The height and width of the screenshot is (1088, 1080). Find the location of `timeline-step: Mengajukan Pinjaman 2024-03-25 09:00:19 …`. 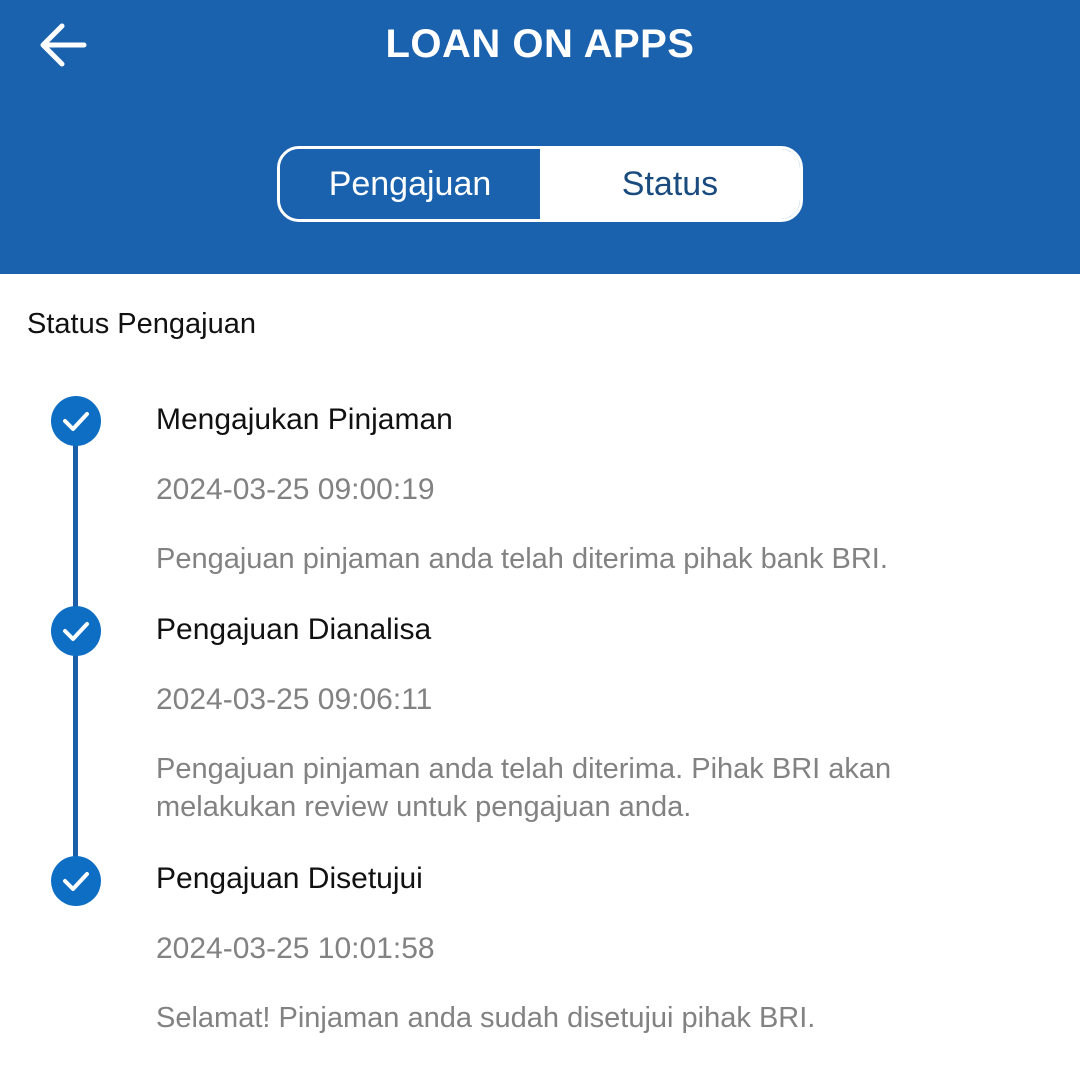

timeline-step: Mengajukan Pinjaman 2024-03-25 09:00:19 … is located at coordinates (596, 489).